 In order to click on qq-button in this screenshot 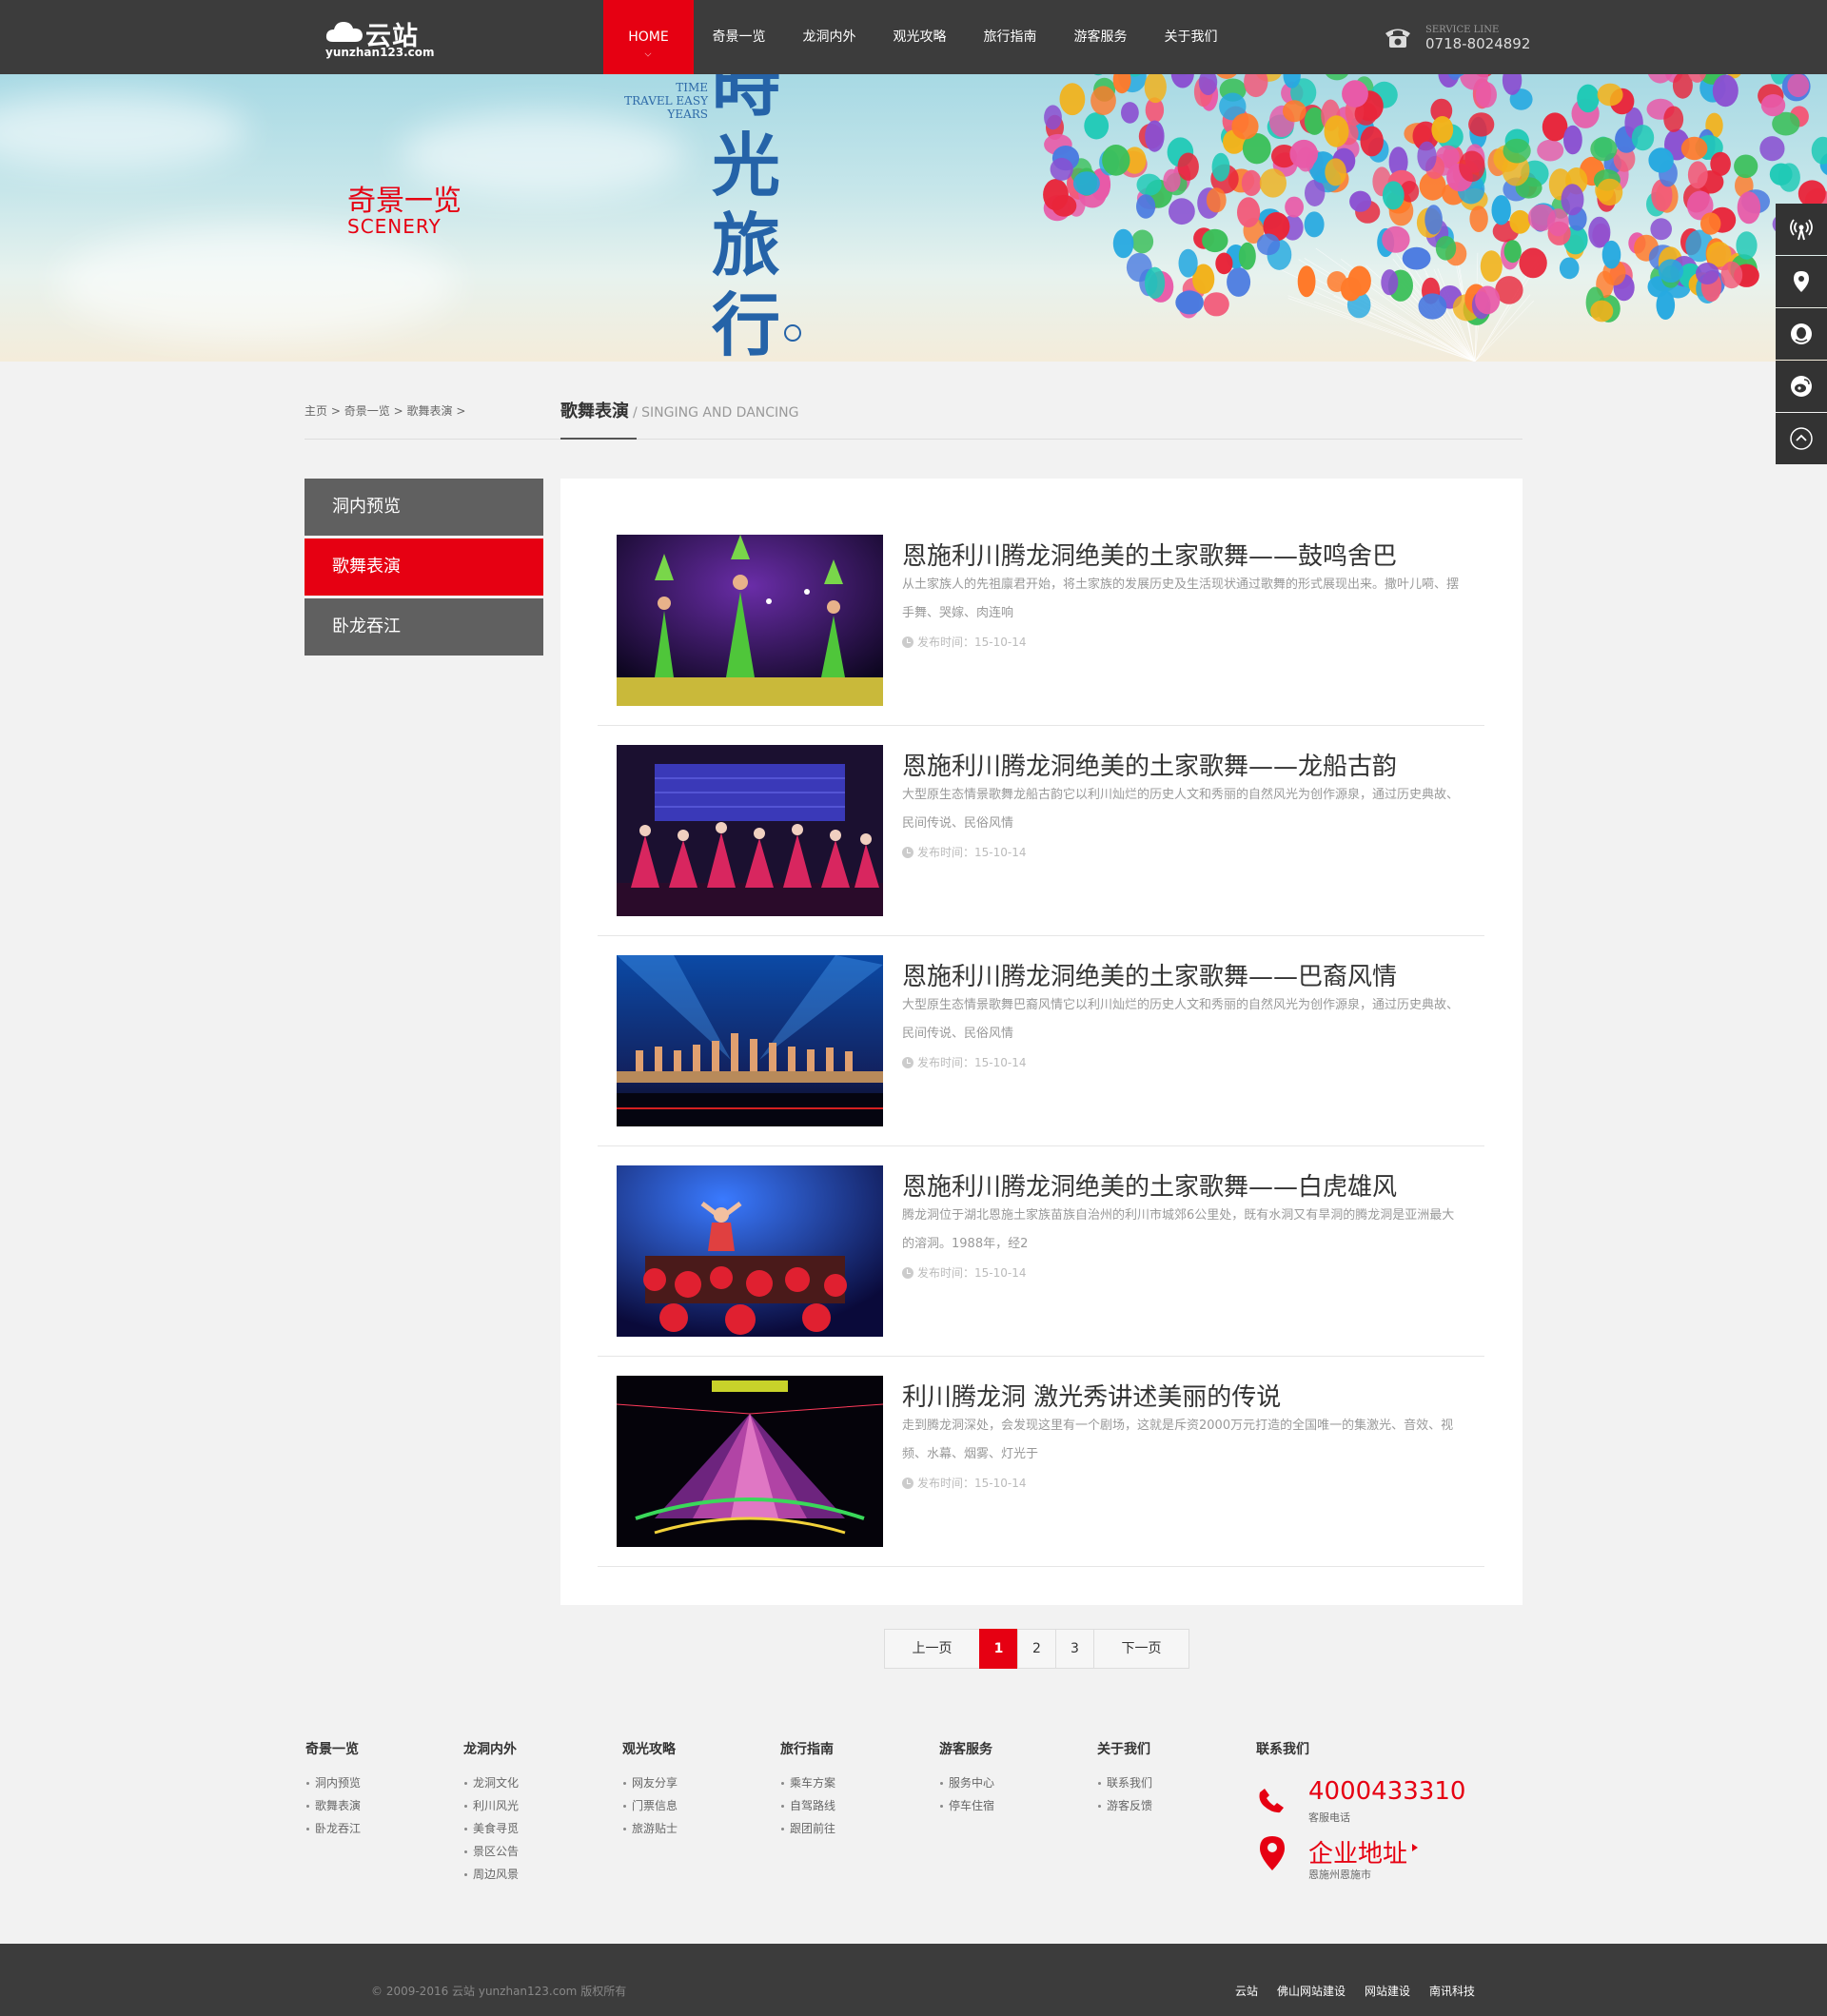, I will do `click(1801, 334)`.